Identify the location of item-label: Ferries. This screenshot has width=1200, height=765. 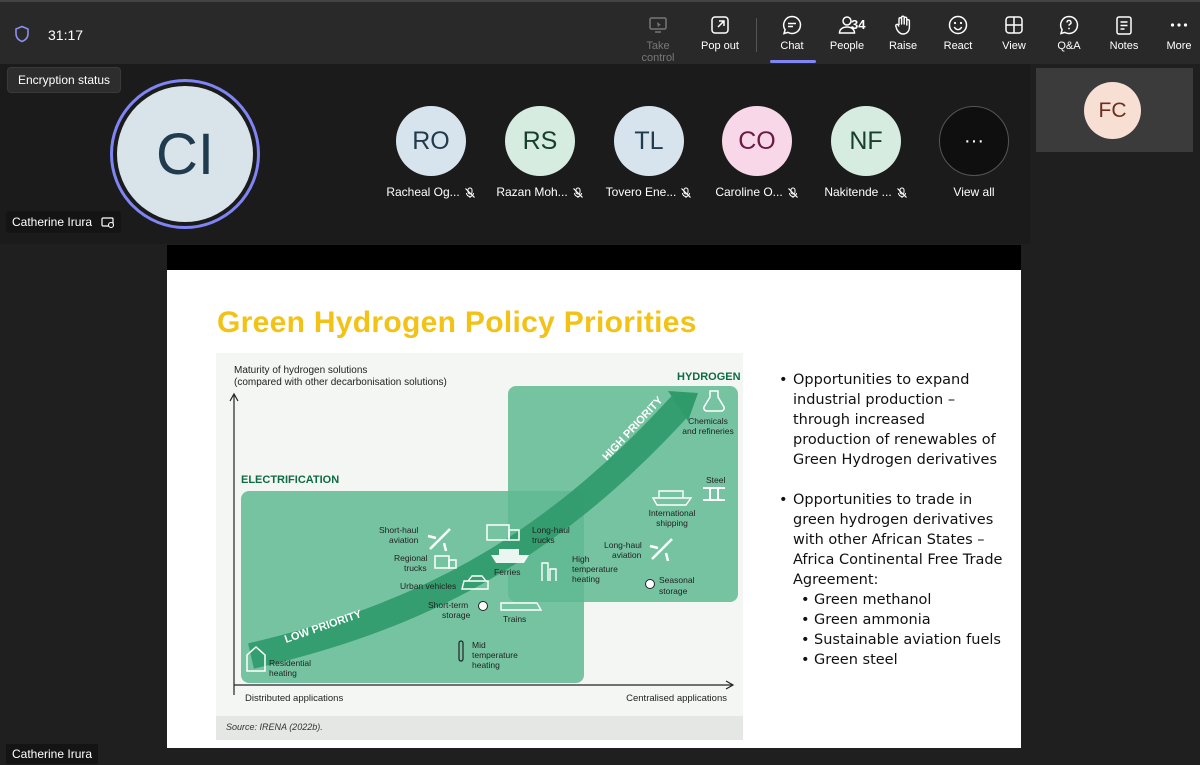
(507, 572).